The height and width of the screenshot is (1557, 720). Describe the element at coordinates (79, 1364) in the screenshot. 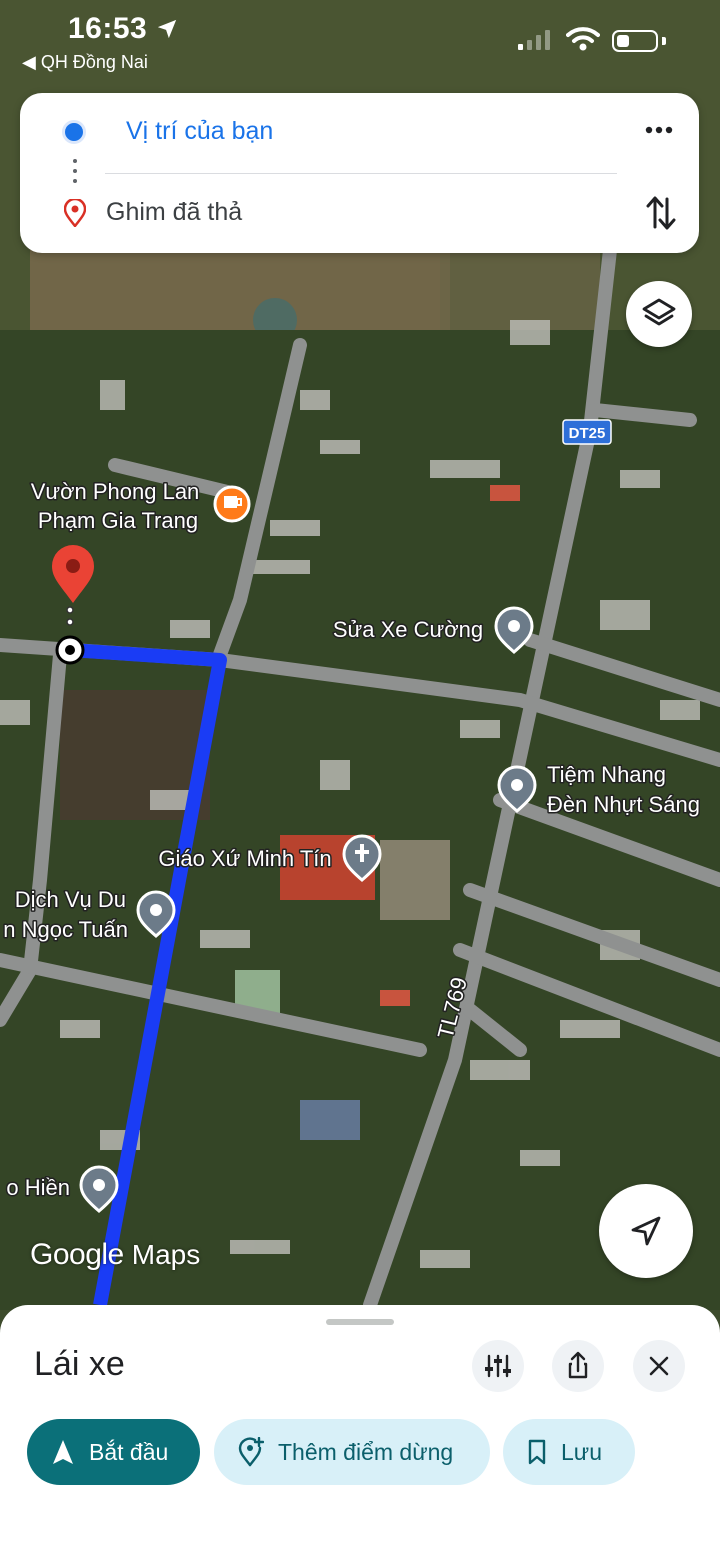

I see `travel-mode-title: Lái xe` at that location.